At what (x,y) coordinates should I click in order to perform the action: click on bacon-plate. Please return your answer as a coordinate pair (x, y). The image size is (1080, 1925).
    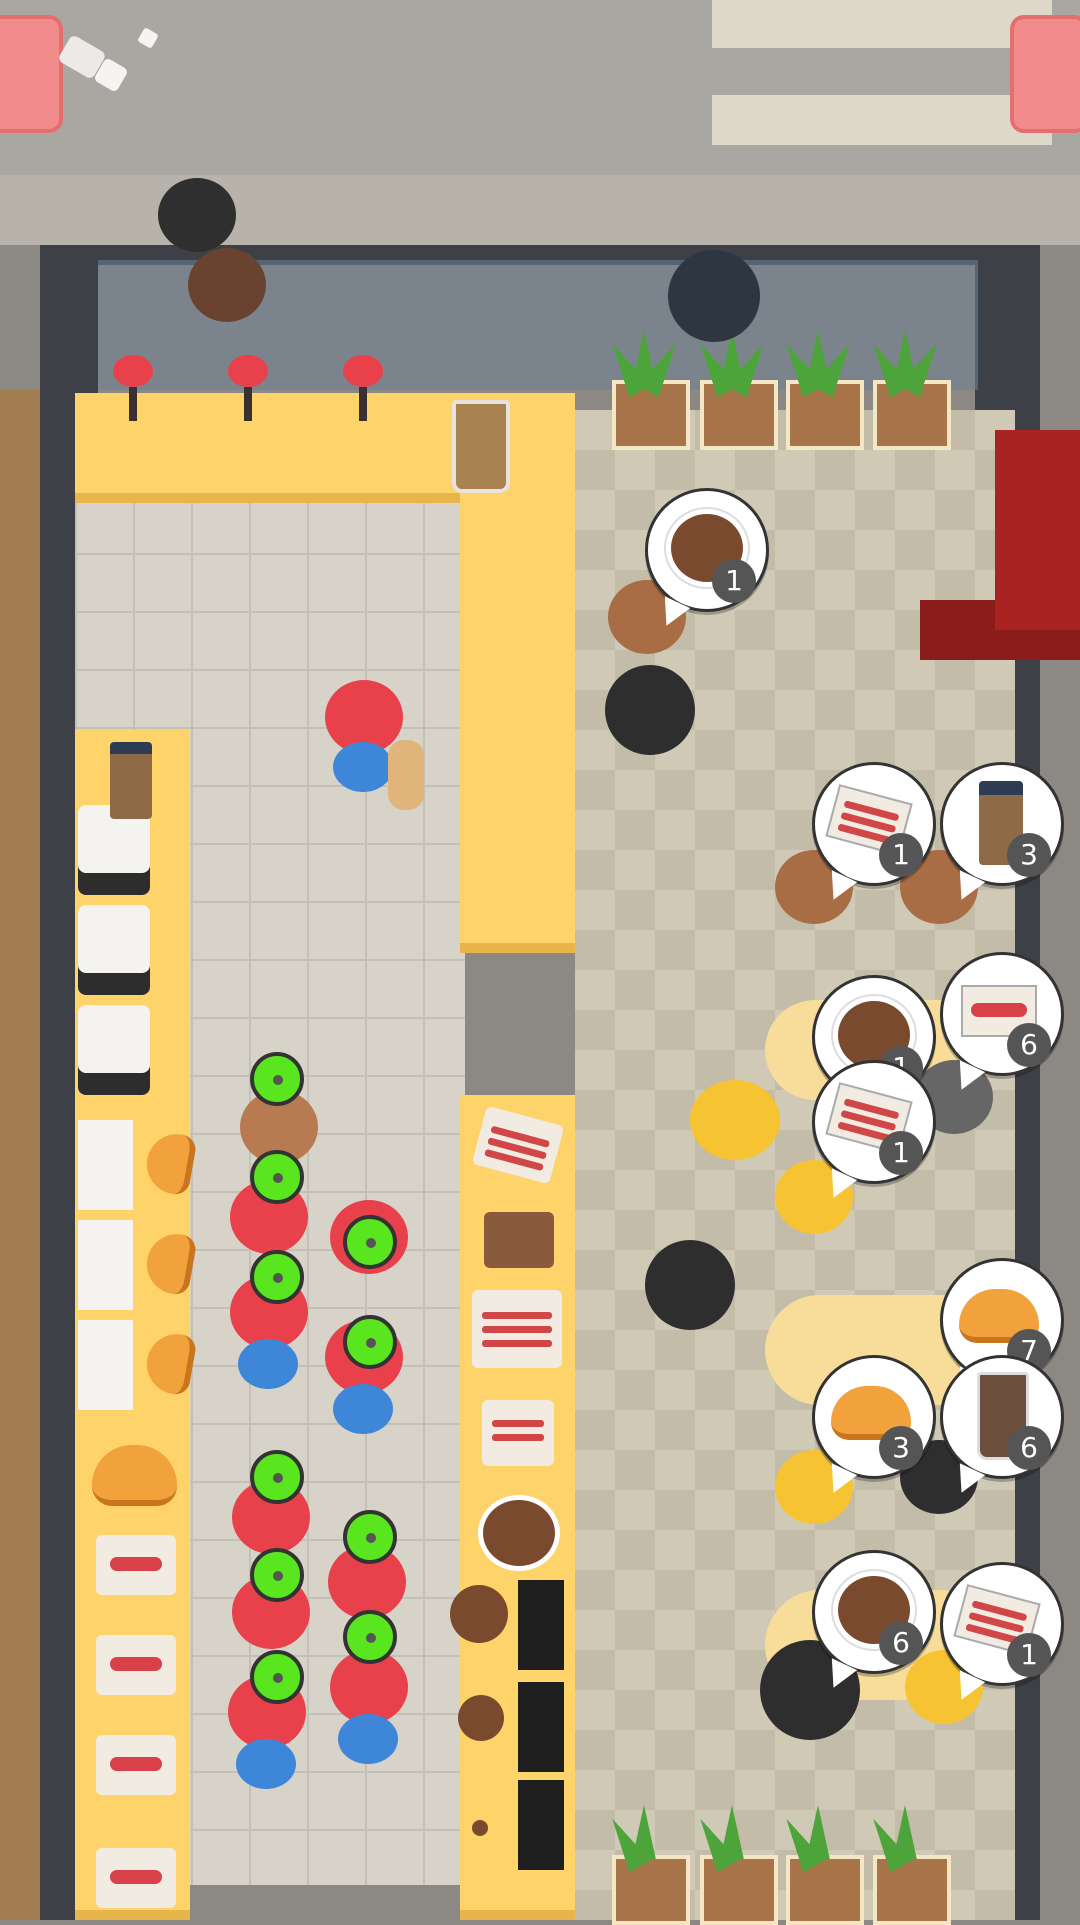
    Looking at the image, I should click on (518, 1433).